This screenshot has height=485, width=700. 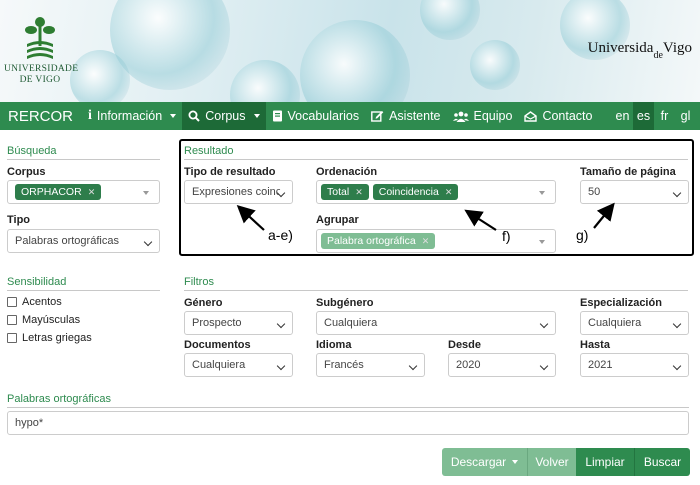 What do you see at coordinates (502, 365) in the screenshot?
I see `desde-select: 2020` at bounding box center [502, 365].